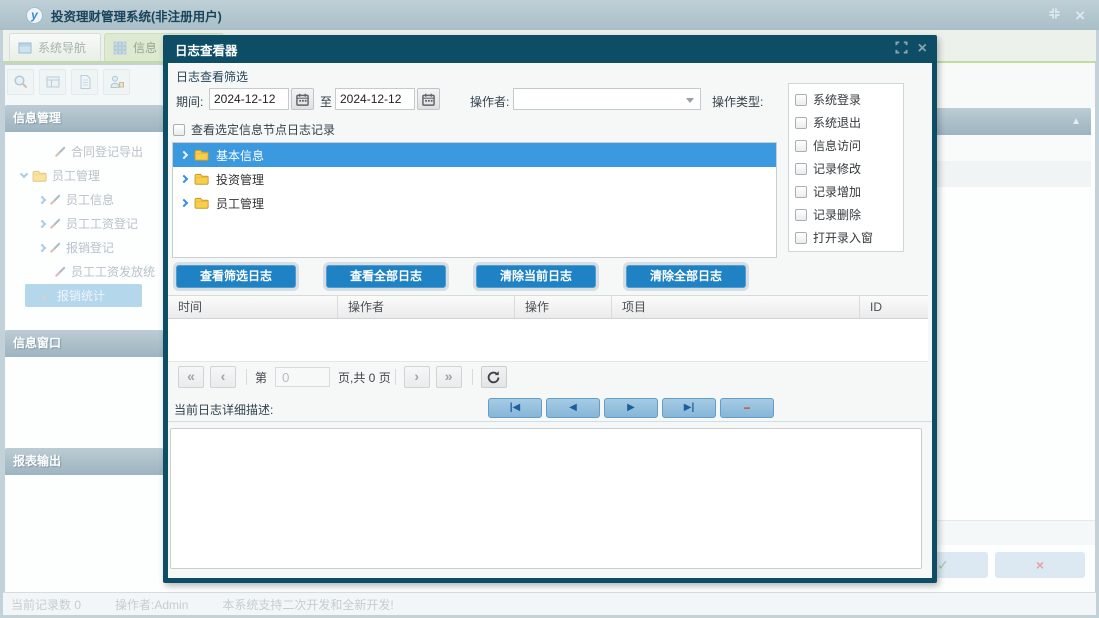 The height and width of the screenshot is (618, 1099). I want to click on view-filtered-logs-button: 查看筛选日志, so click(236, 276).